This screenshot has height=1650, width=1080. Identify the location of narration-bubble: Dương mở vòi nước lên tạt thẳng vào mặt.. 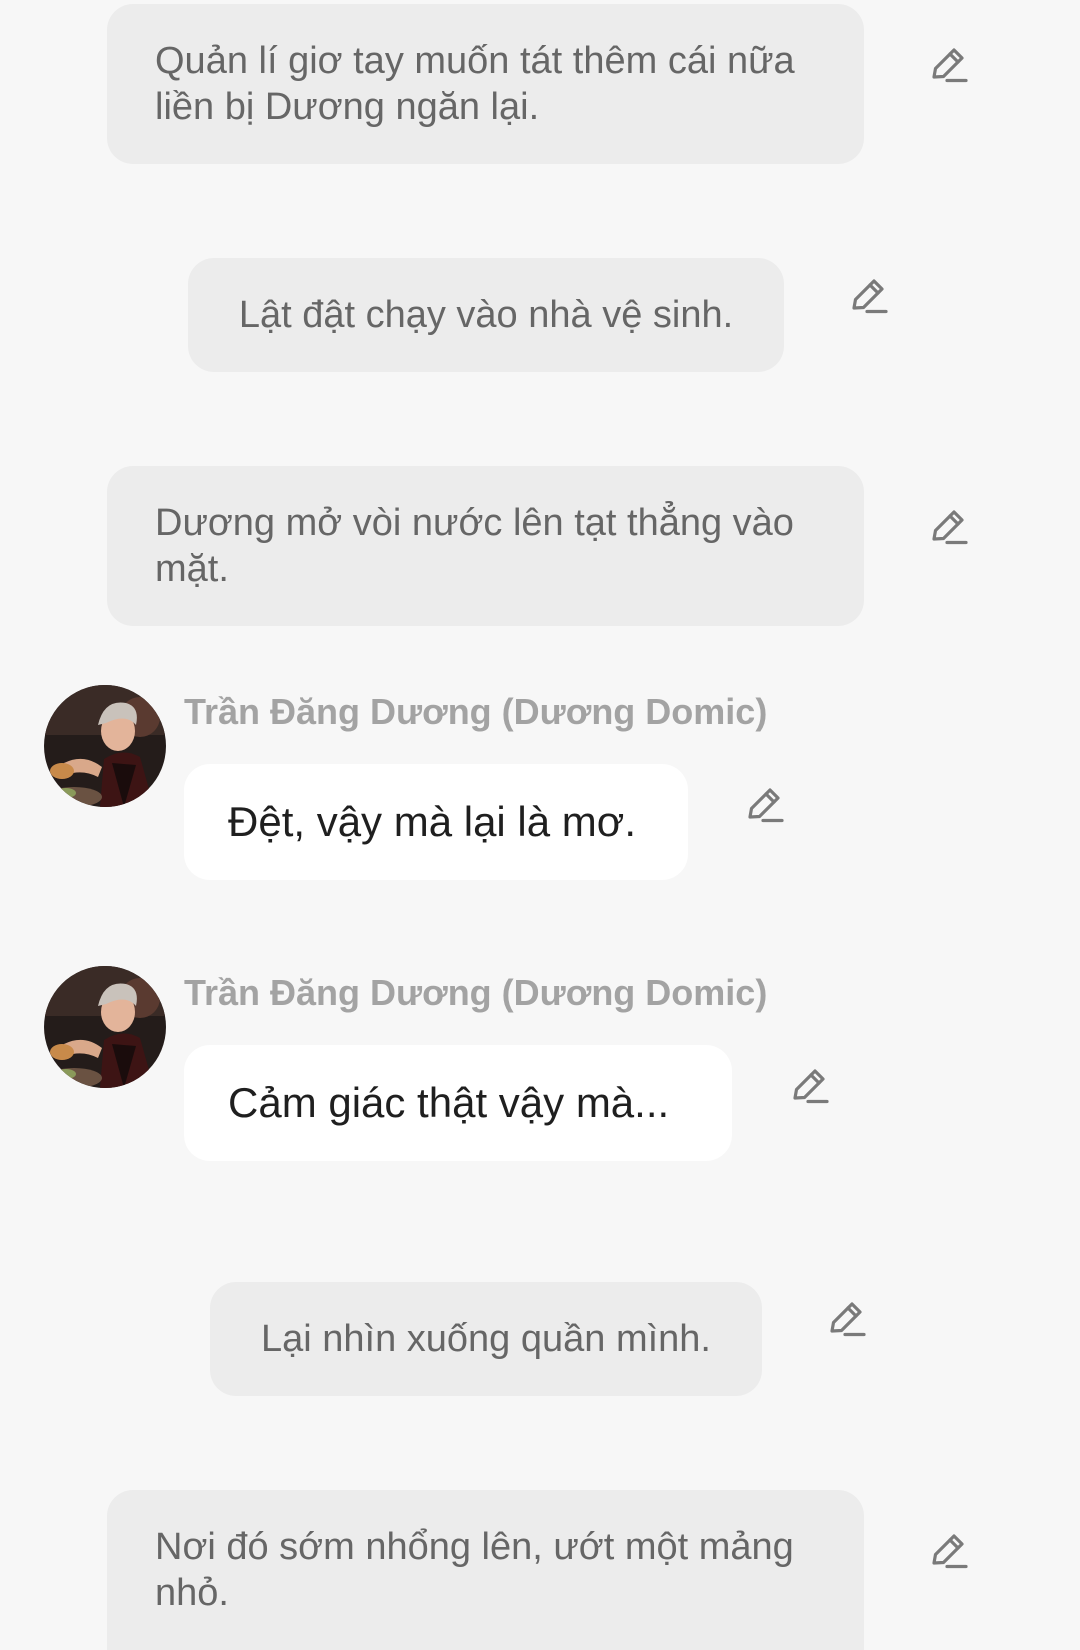
(485, 546).